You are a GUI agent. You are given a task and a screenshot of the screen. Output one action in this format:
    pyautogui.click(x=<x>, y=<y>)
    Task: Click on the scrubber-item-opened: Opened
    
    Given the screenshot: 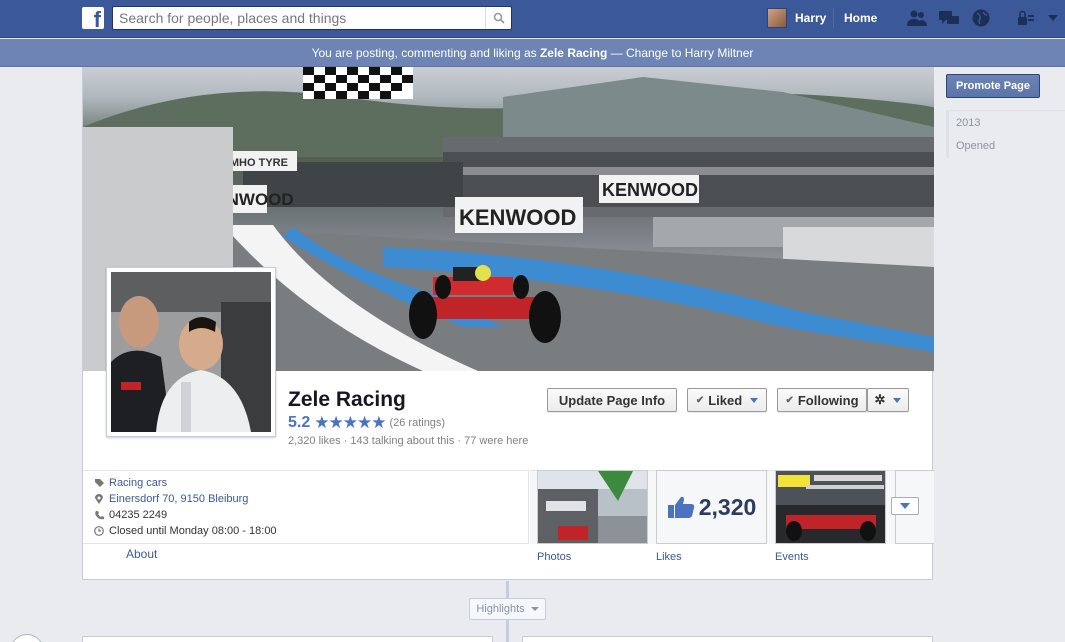 What is the action you would take?
    pyautogui.click(x=975, y=146)
    